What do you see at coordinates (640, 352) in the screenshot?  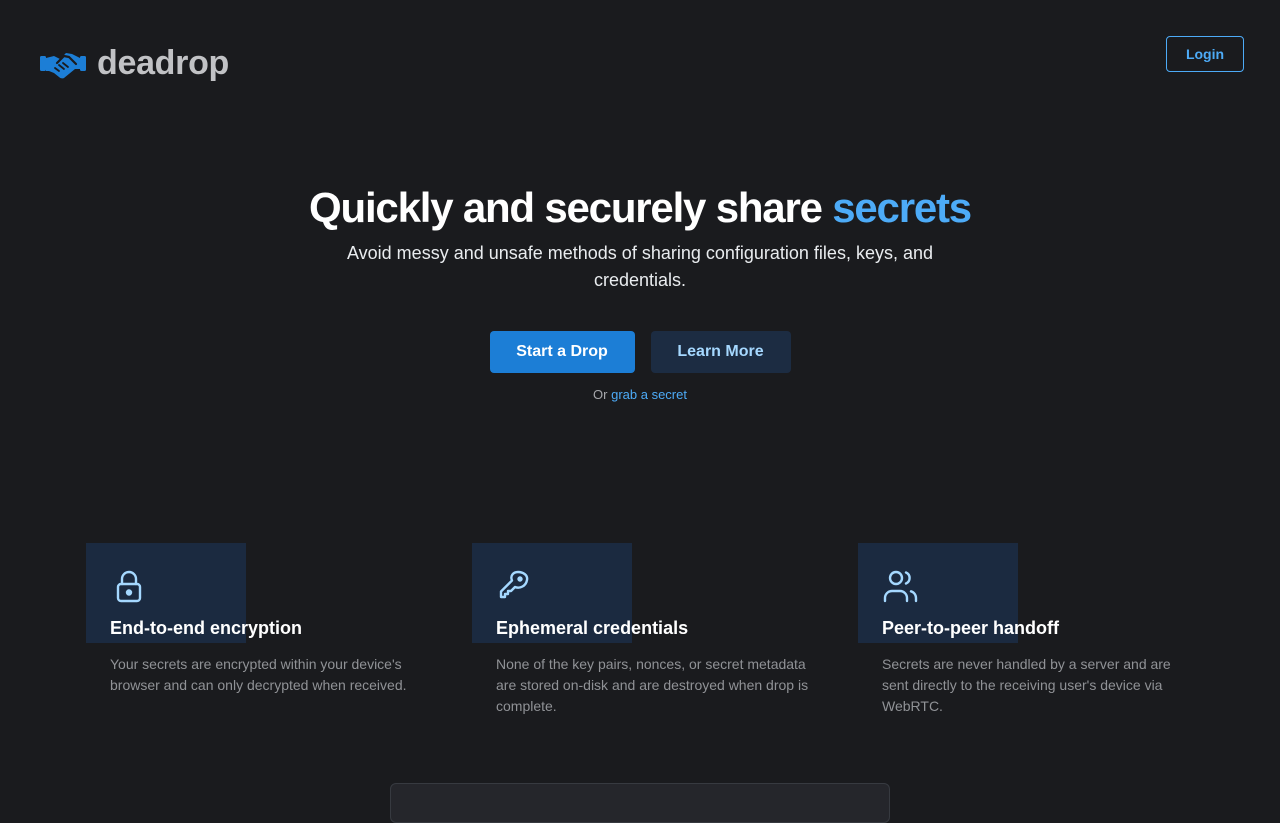 I see `cta-row: Start a Drop Learn More` at bounding box center [640, 352].